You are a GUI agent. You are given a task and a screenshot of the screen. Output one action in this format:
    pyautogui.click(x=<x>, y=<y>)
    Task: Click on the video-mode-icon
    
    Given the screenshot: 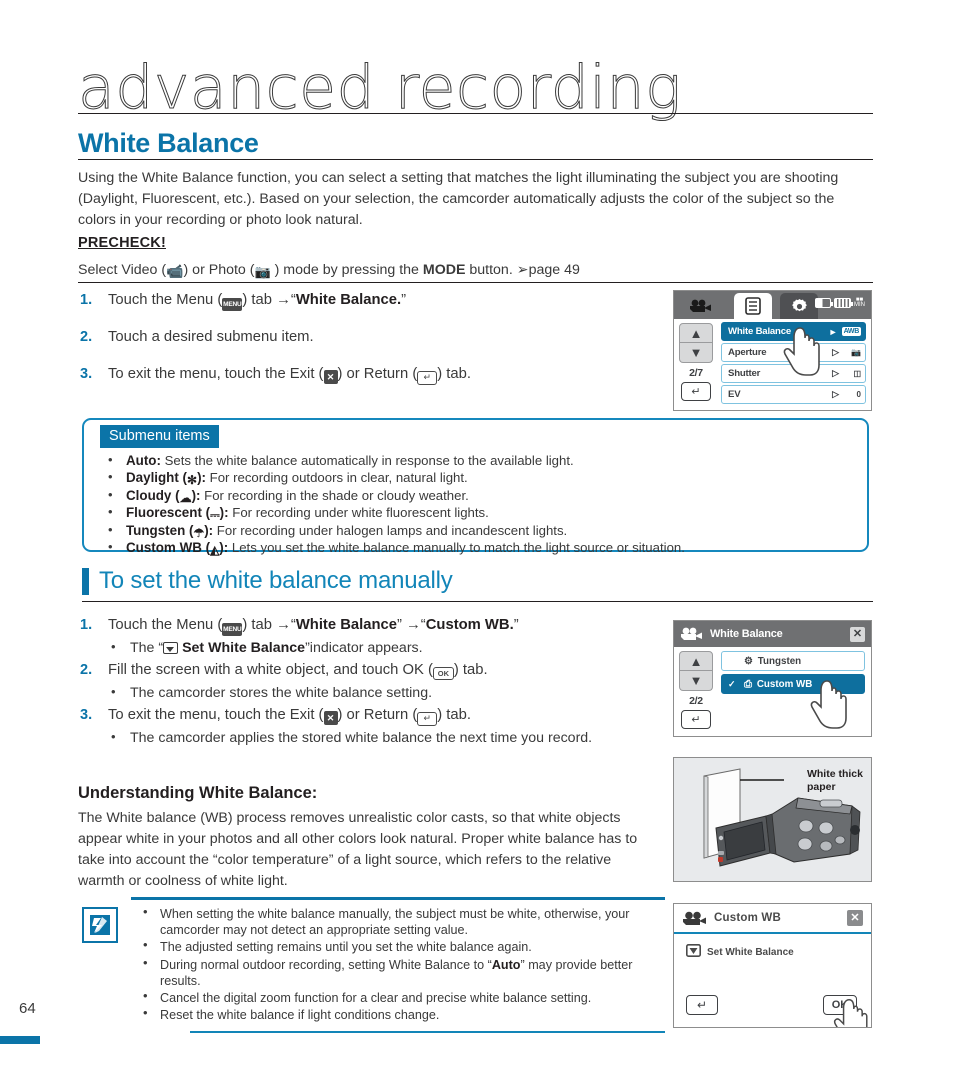 What is the action you would take?
    pyautogui.click(x=694, y=918)
    